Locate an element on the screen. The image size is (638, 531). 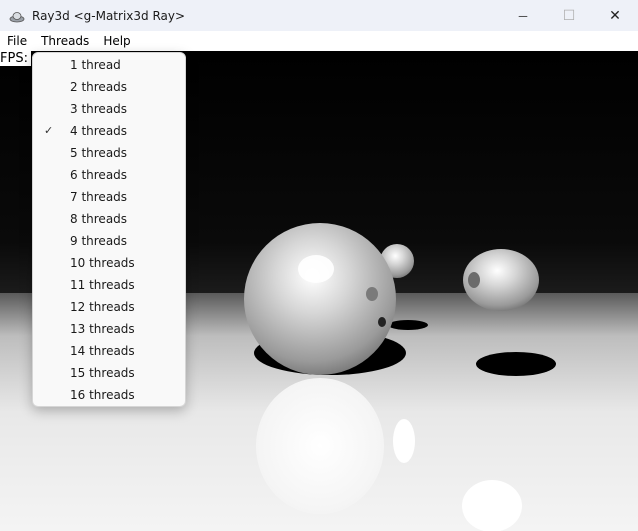
menu-item-threads: 7 threads is located at coordinates (109, 197).